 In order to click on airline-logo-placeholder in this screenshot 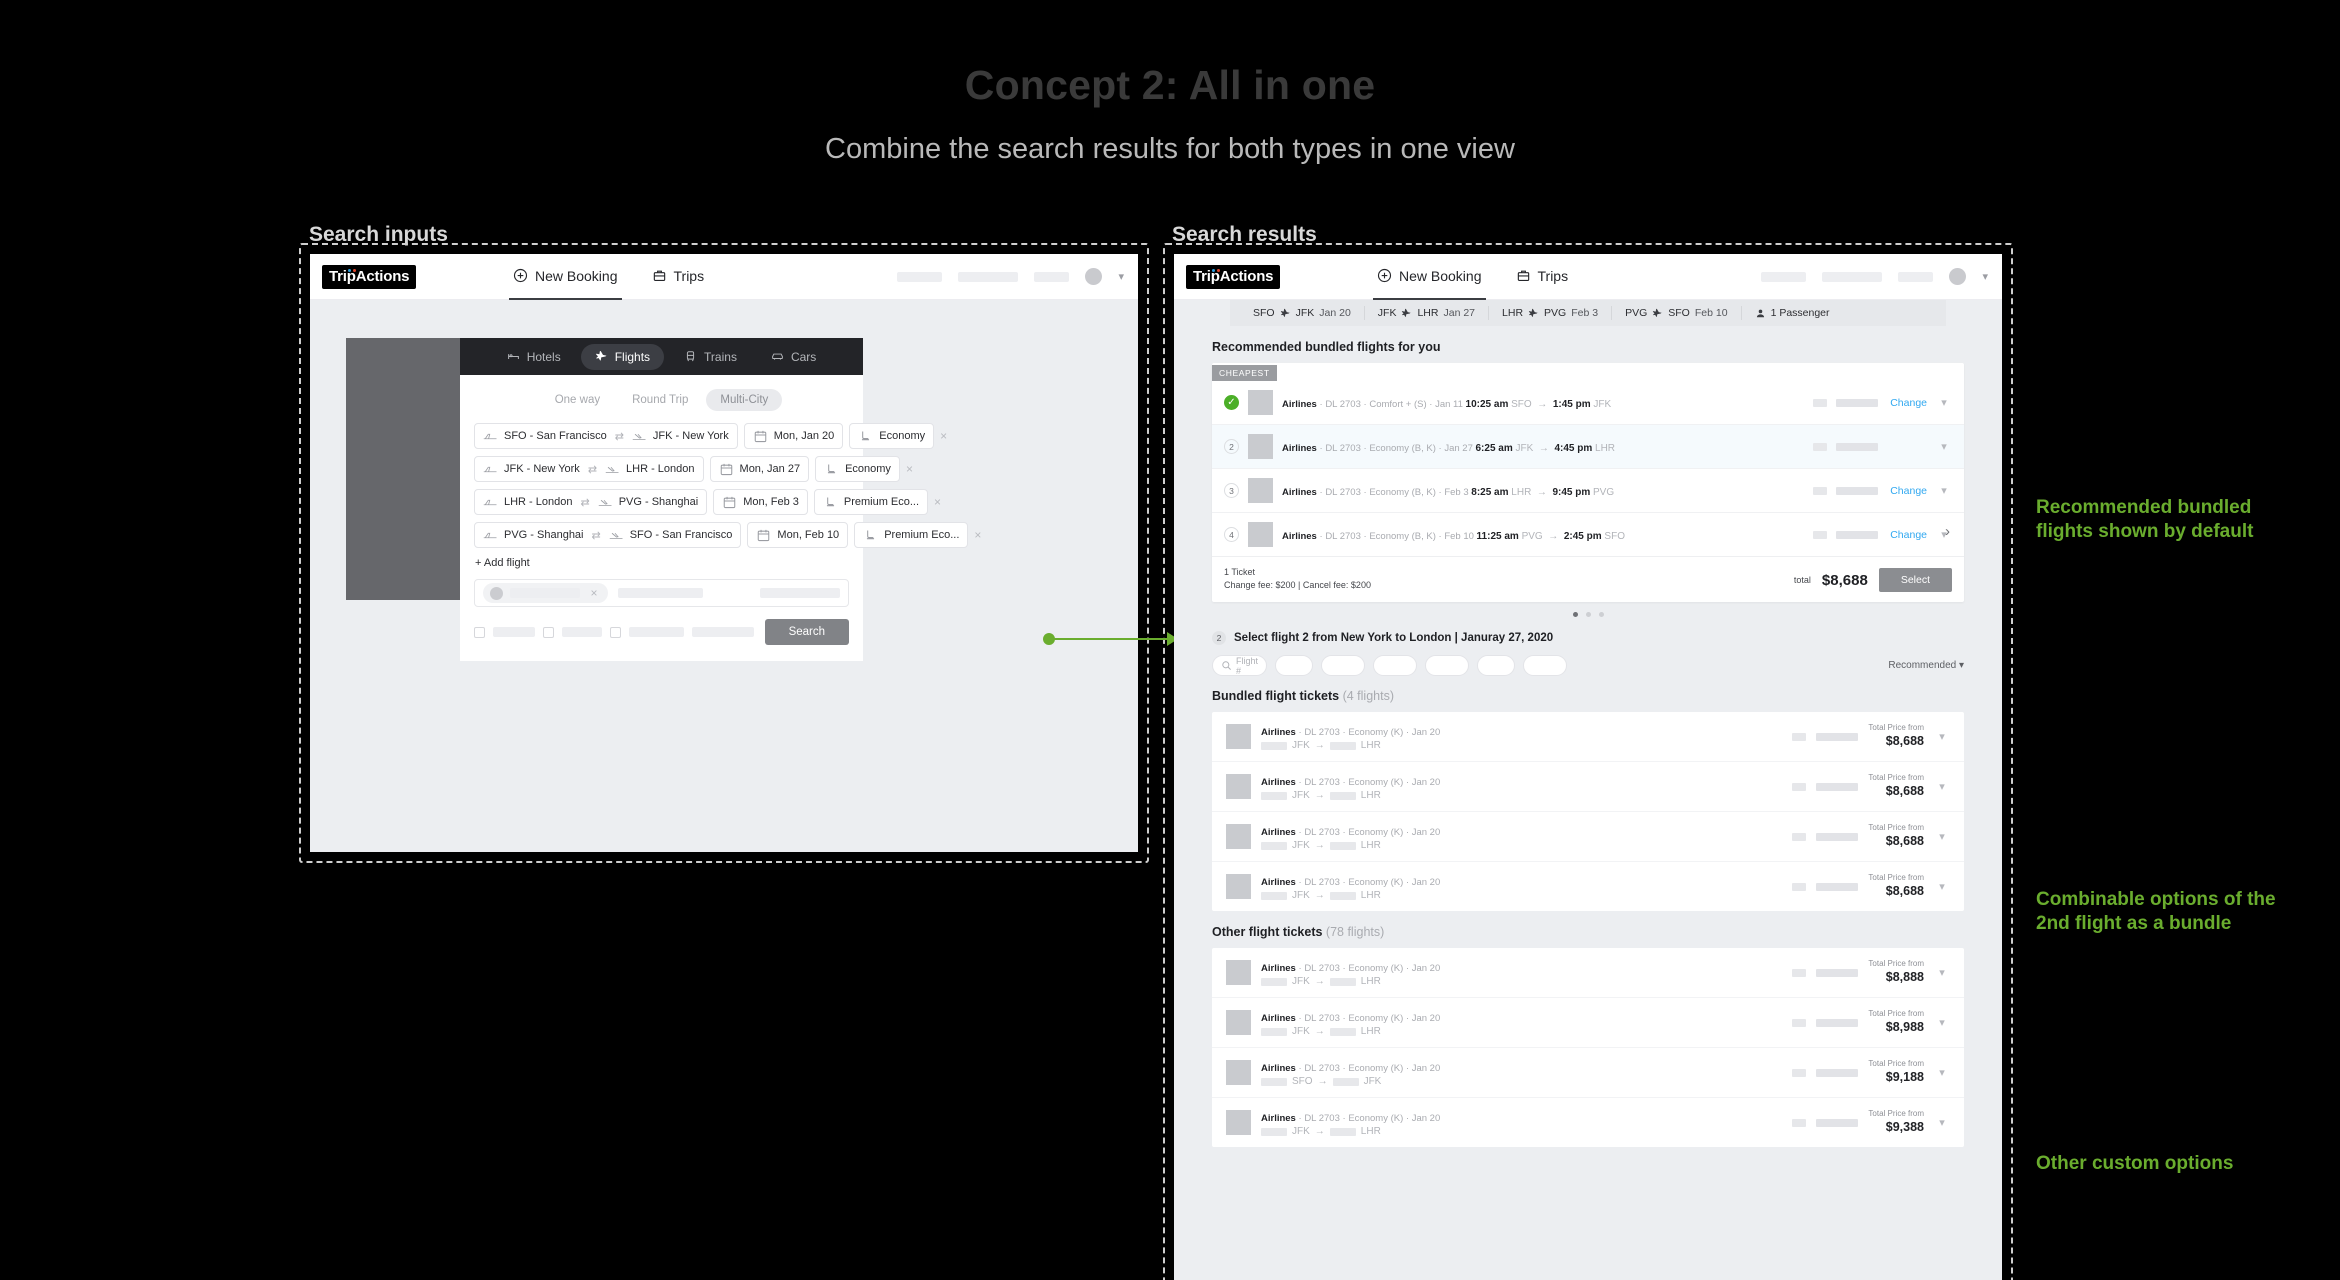, I will do `click(1260, 402)`.